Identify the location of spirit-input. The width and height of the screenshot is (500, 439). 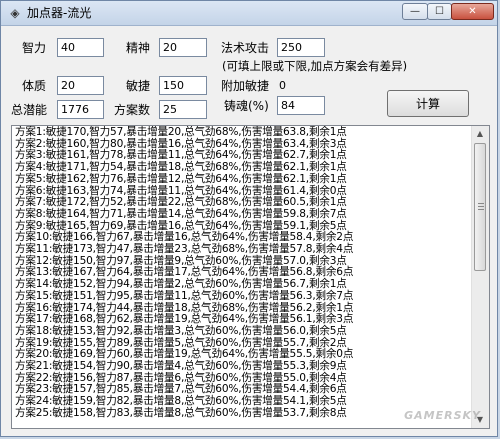
(183, 47).